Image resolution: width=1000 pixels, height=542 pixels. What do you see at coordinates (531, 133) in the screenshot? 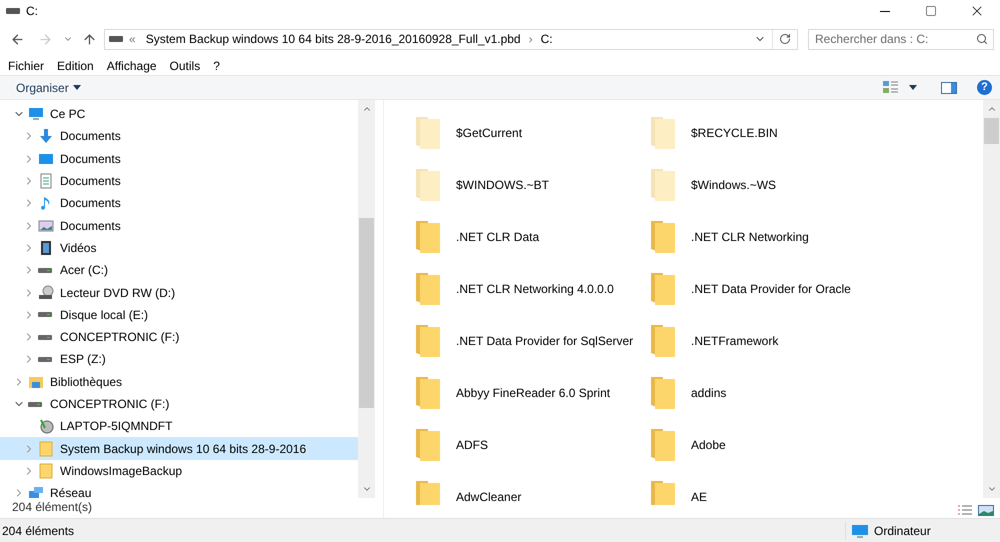
I see `folder-item: $GetCurrent` at bounding box center [531, 133].